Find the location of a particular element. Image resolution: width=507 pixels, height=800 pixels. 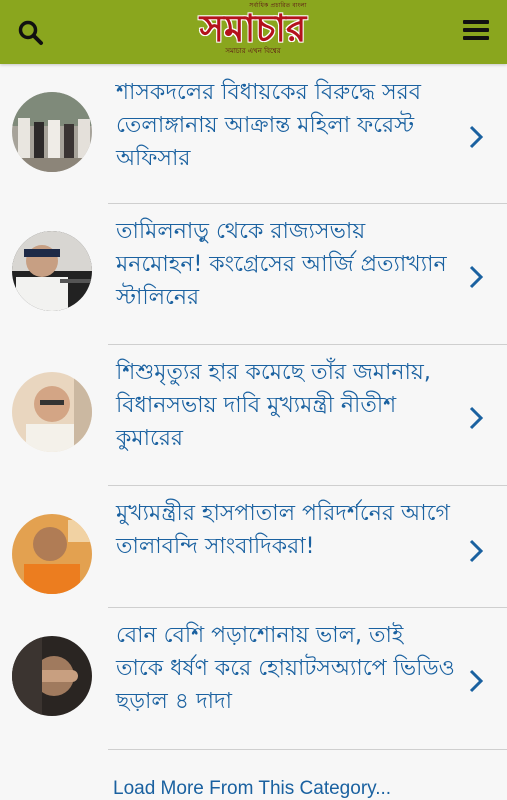

divider is located at coordinates (307, 749).